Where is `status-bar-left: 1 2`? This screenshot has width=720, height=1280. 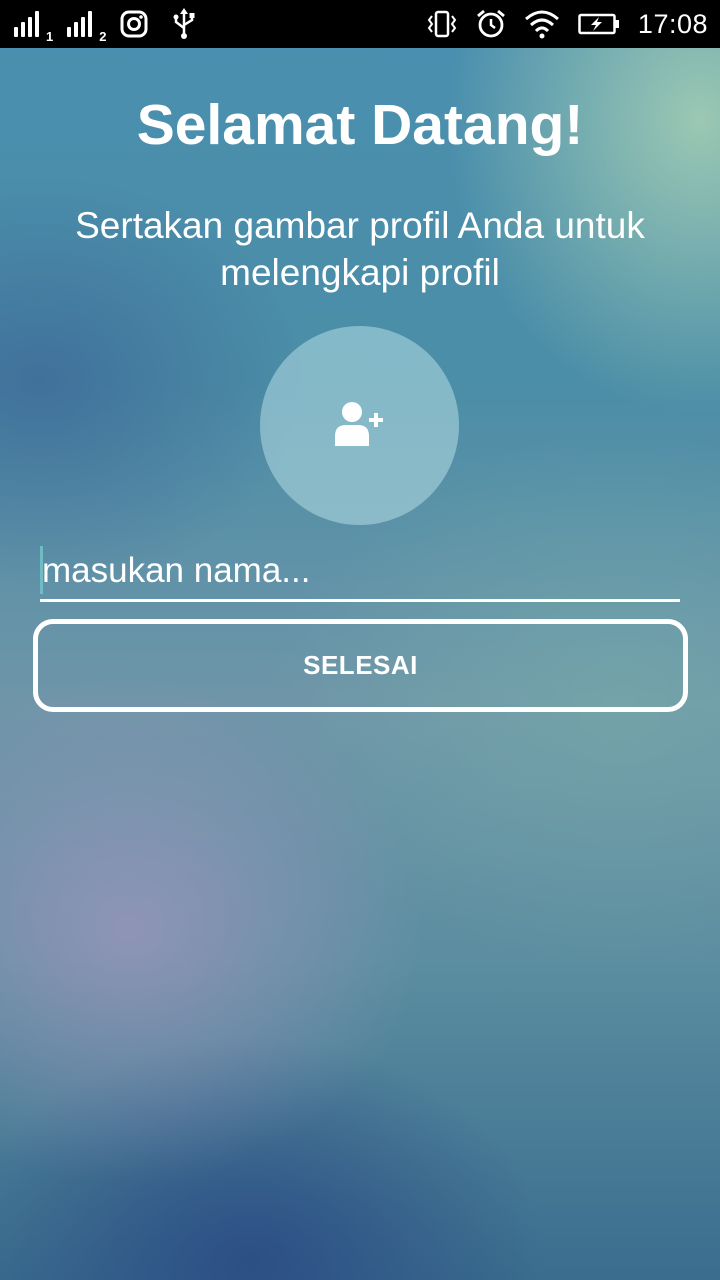
status-bar-left: 1 2 is located at coordinates (117, 26).